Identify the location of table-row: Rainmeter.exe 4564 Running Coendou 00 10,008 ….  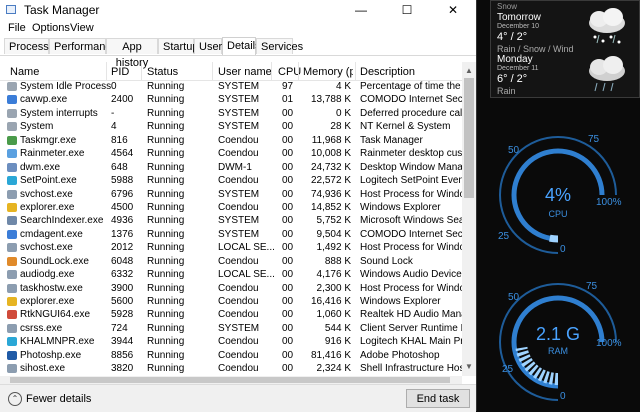
(231, 153).